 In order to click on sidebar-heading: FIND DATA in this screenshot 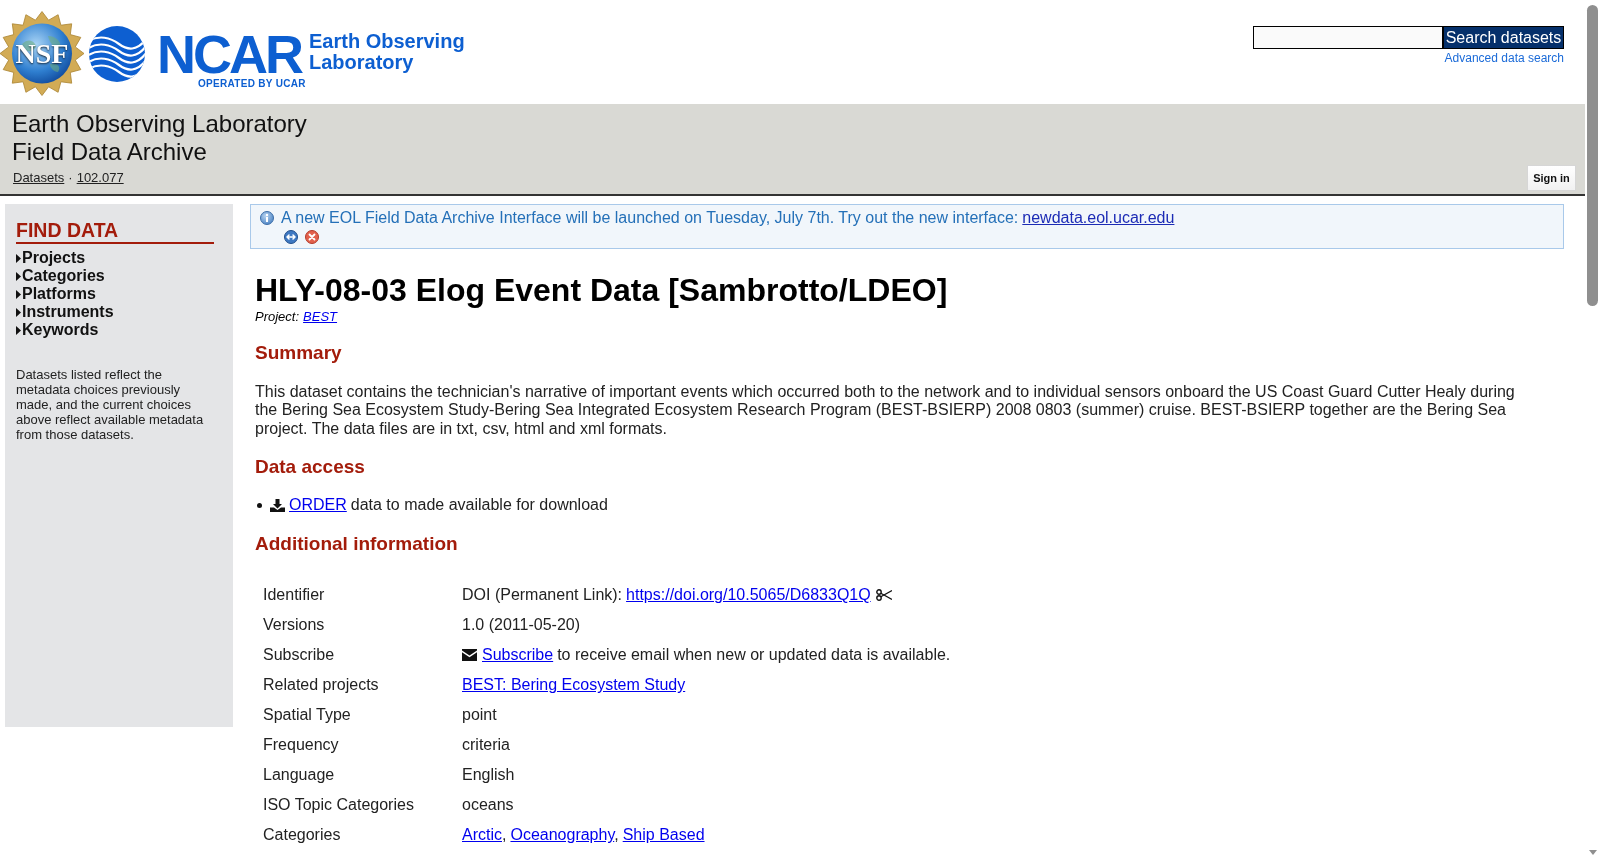, I will do `click(115, 231)`.